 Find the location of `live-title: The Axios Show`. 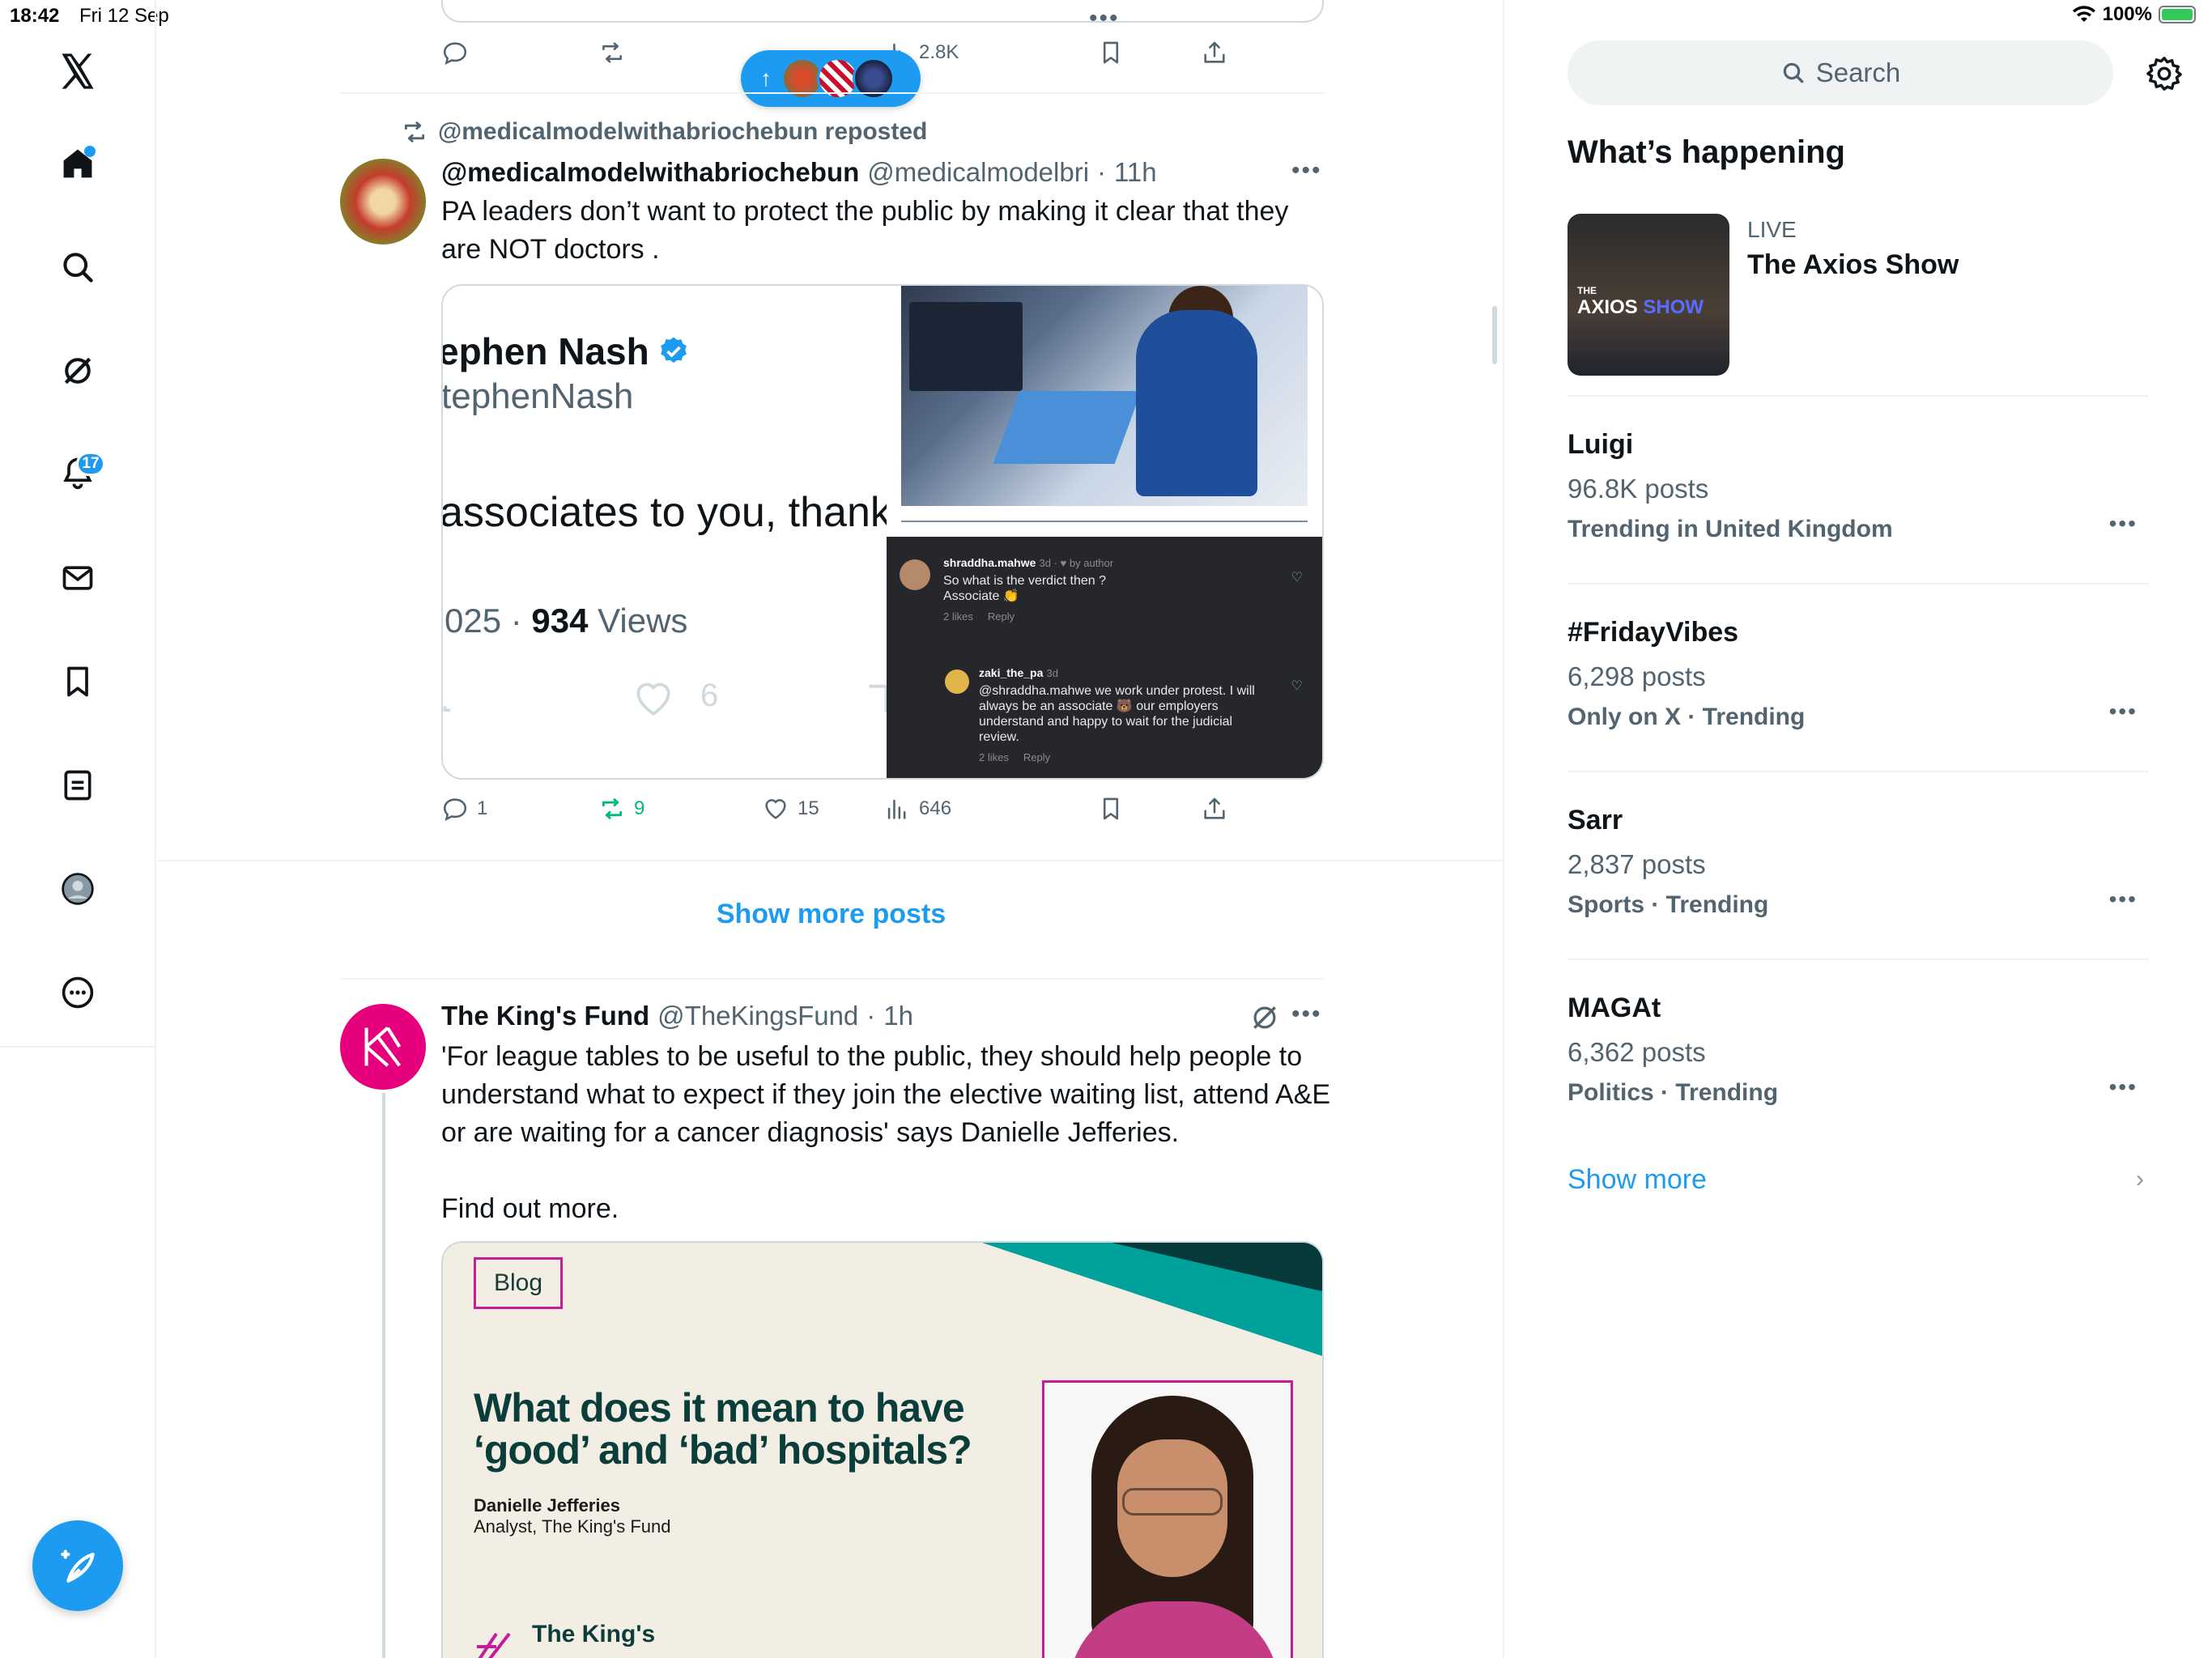

live-title: The Axios Show is located at coordinates (1853, 265).